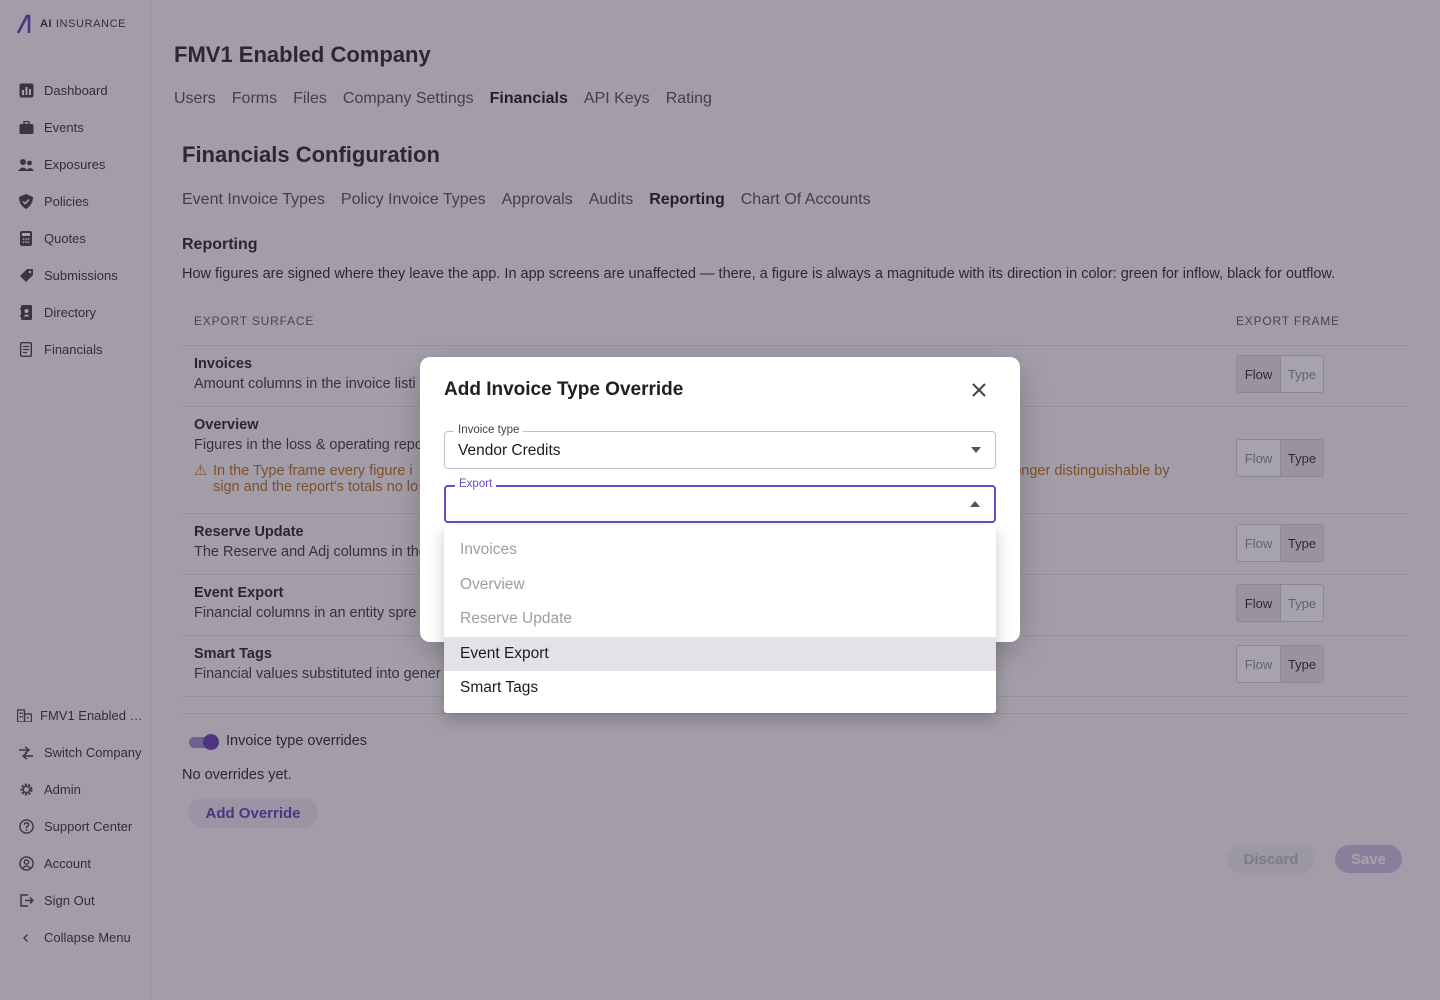 Image resolution: width=1440 pixels, height=1000 pixels. What do you see at coordinates (720, 446) in the screenshot?
I see `invoice-type-select: Invoice type Vendor Credits` at bounding box center [720, 446].